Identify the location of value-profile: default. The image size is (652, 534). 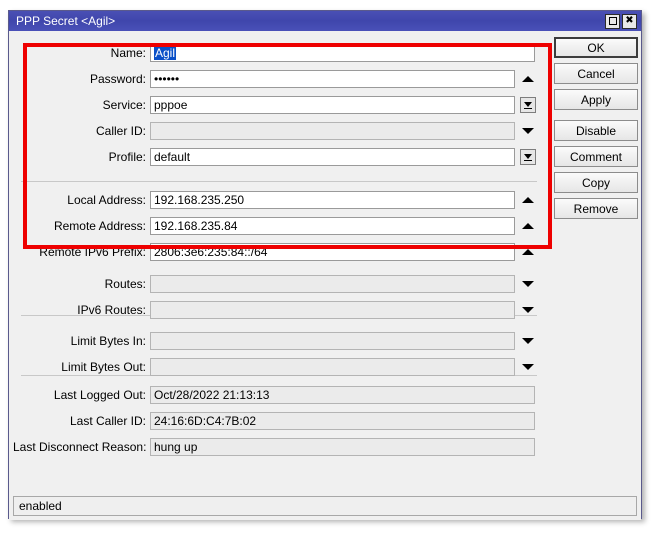
(172, 157).